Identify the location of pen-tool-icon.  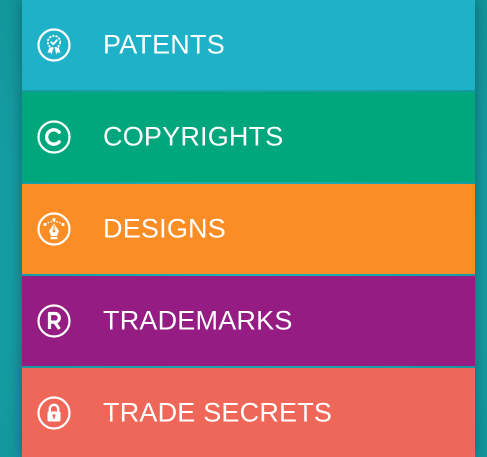
(54, 229).